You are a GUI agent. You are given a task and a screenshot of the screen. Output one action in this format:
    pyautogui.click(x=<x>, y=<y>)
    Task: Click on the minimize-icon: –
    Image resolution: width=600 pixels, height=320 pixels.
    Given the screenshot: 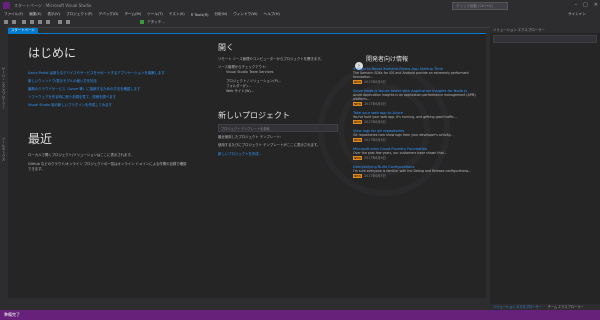 What is the action you would take?
    pyautogui.click(x=576, y=5)
    